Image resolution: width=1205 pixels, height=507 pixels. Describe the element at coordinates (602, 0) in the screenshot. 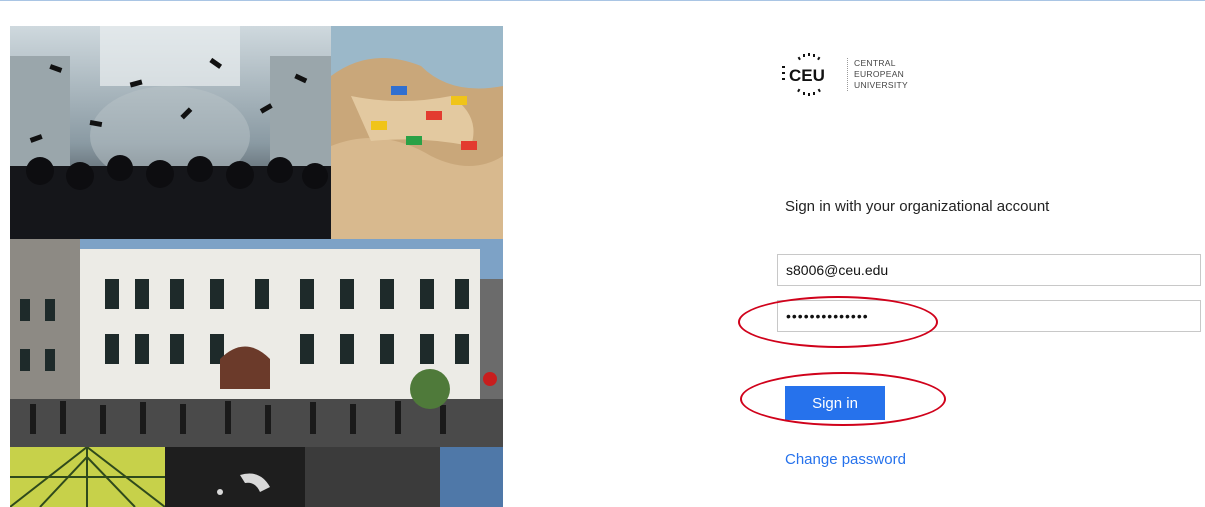

I see `top-border` at that location.